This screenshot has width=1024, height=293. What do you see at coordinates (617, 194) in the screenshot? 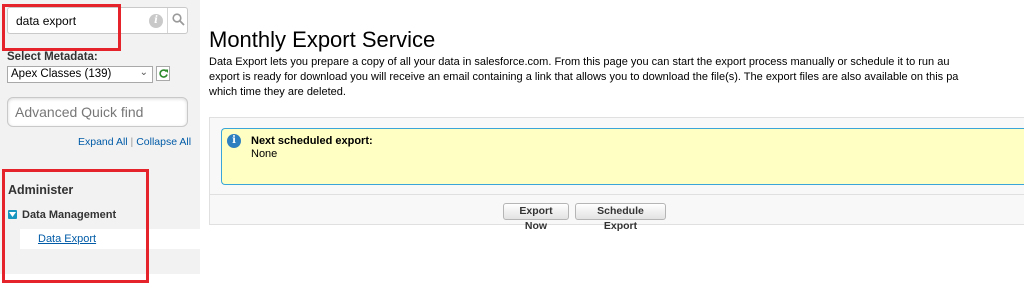
I see `button-row-divider` at bounding box center [617, 194].